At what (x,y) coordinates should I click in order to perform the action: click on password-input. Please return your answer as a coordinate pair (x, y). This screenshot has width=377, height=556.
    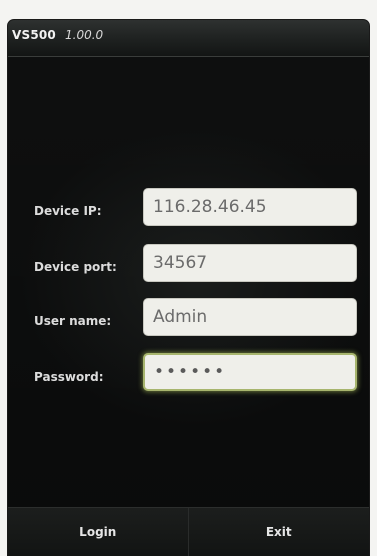
    Looking at the image, I should click on (250, 372).